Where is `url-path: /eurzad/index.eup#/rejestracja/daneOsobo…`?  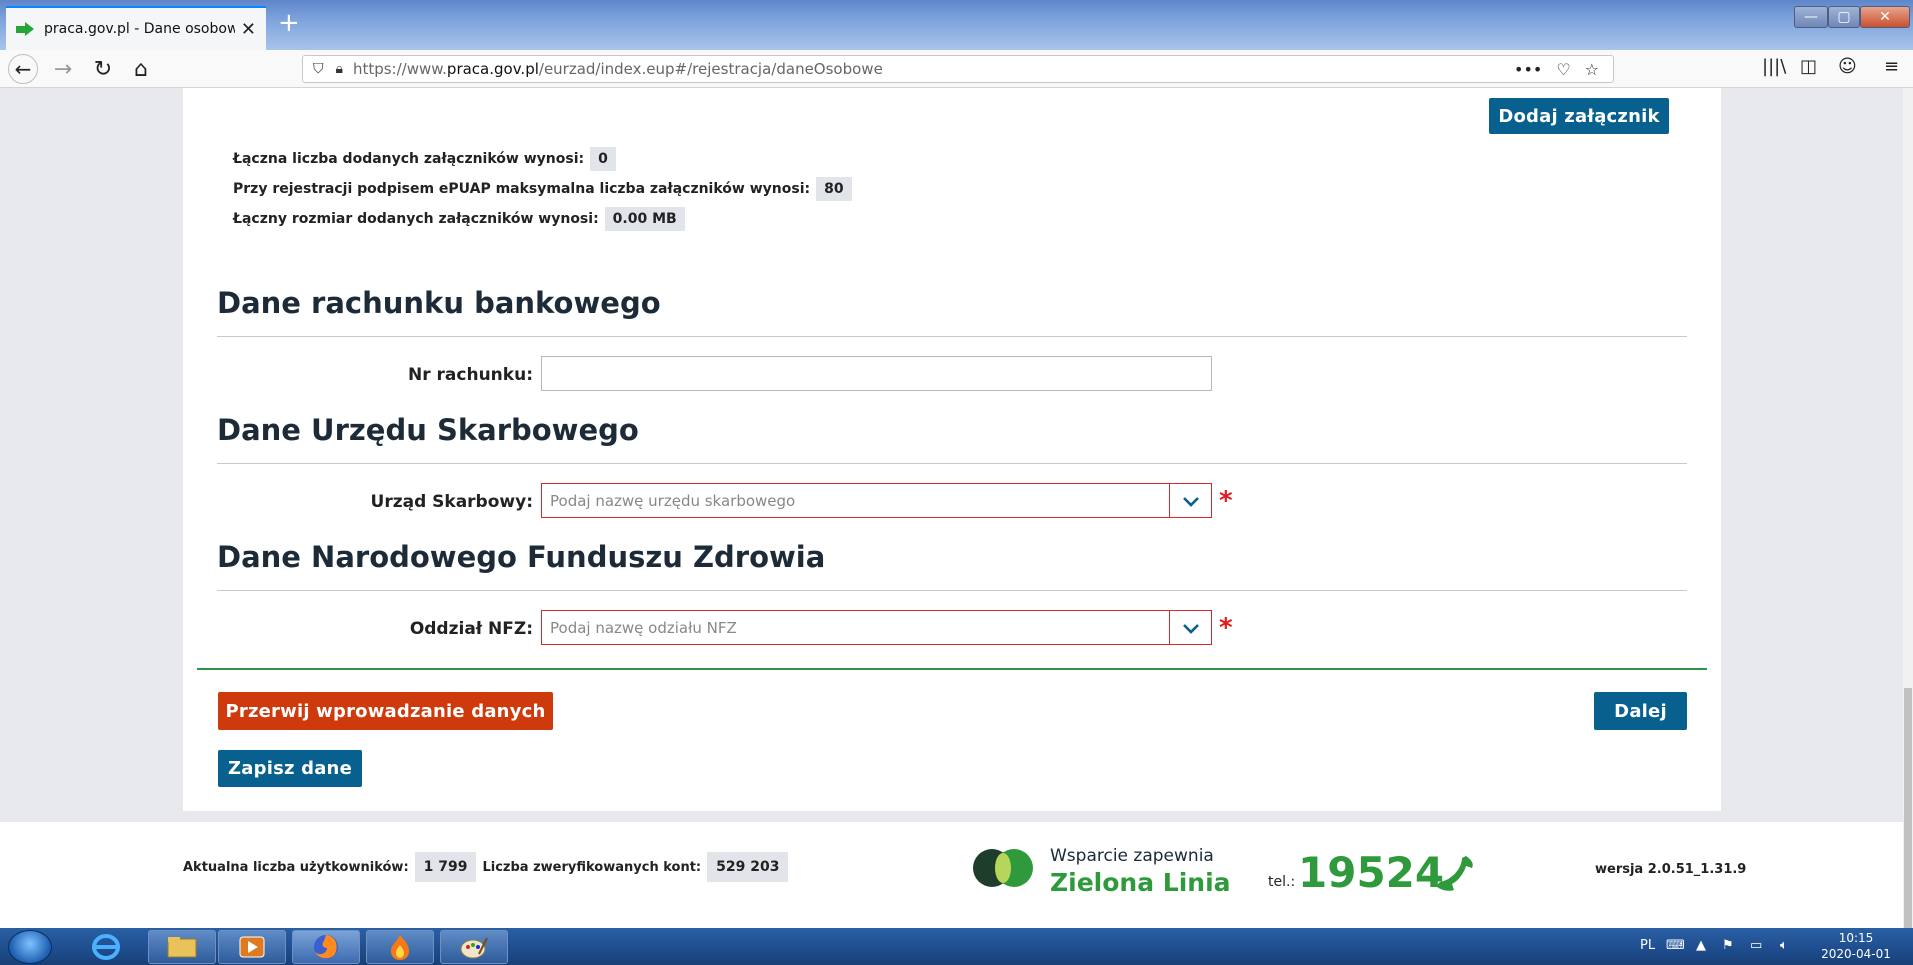
url-path: /eurzad/index.eup#/rejestracja/daneOsobo… is located at coordinates (710, 69).